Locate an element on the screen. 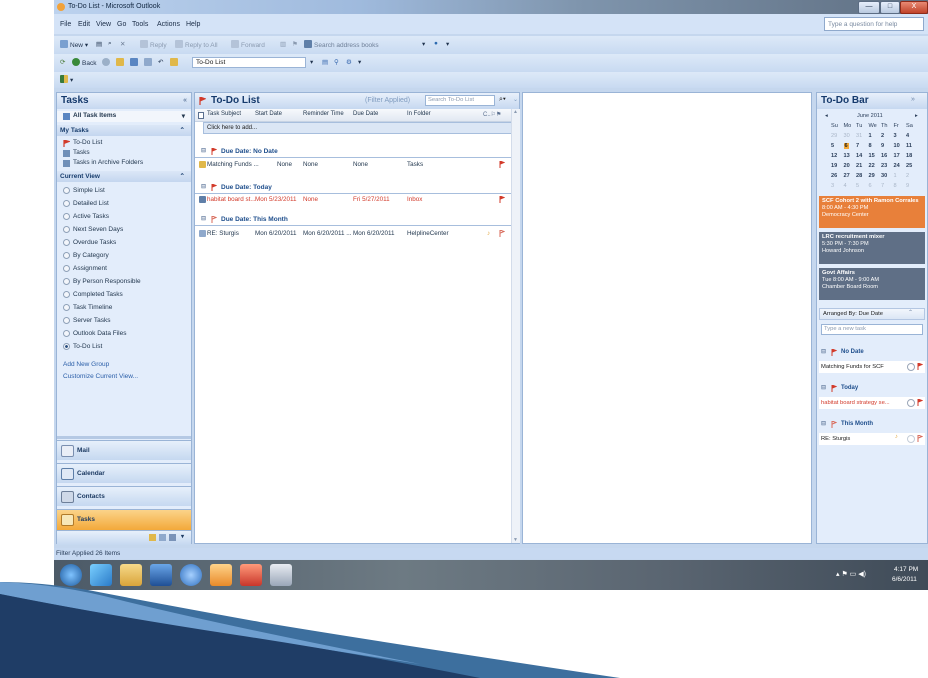  folder-list-icon is located at coordinates (152, 537).